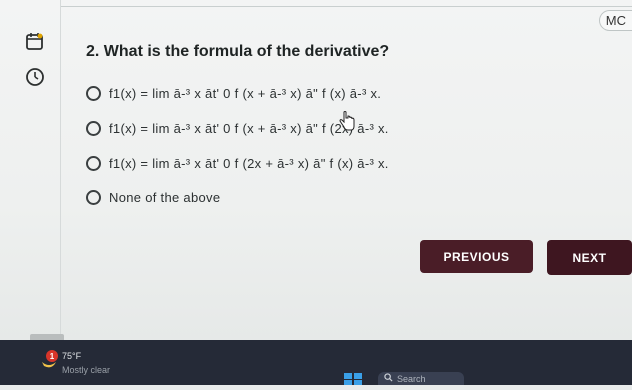 The height and width of the screenshot is (390, 632). What do you see at coordinates (316, 362) in the screenshot?
I see `windows-taskbar` at bounding box center [316, 362].